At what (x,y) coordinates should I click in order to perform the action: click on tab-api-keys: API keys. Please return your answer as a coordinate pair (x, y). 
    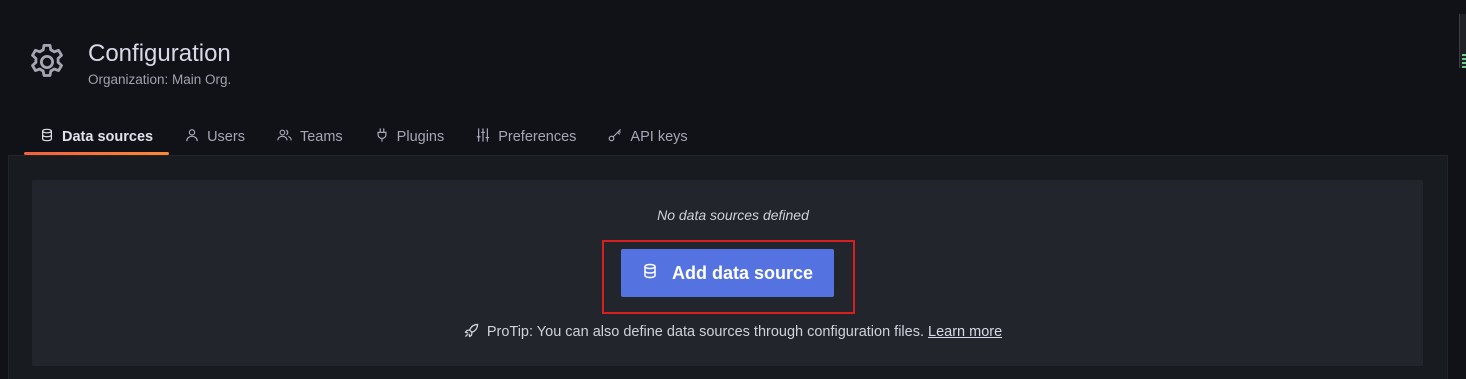
    Looking at the image, I should click on (647, 137).